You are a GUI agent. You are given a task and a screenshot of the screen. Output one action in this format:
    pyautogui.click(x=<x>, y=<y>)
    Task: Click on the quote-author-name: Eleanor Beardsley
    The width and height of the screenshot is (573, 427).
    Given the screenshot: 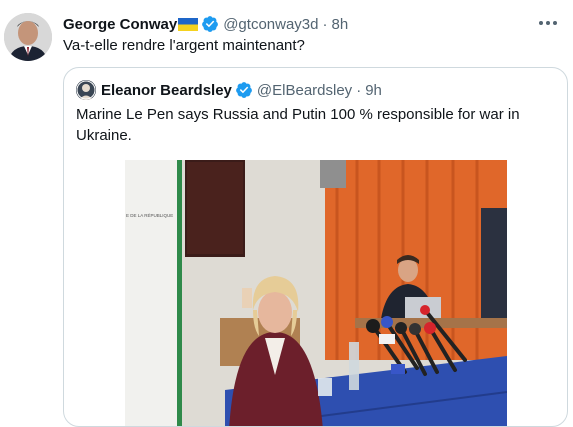 What is the action you would take?
    pyautogui.click(x=166, y=90)
    